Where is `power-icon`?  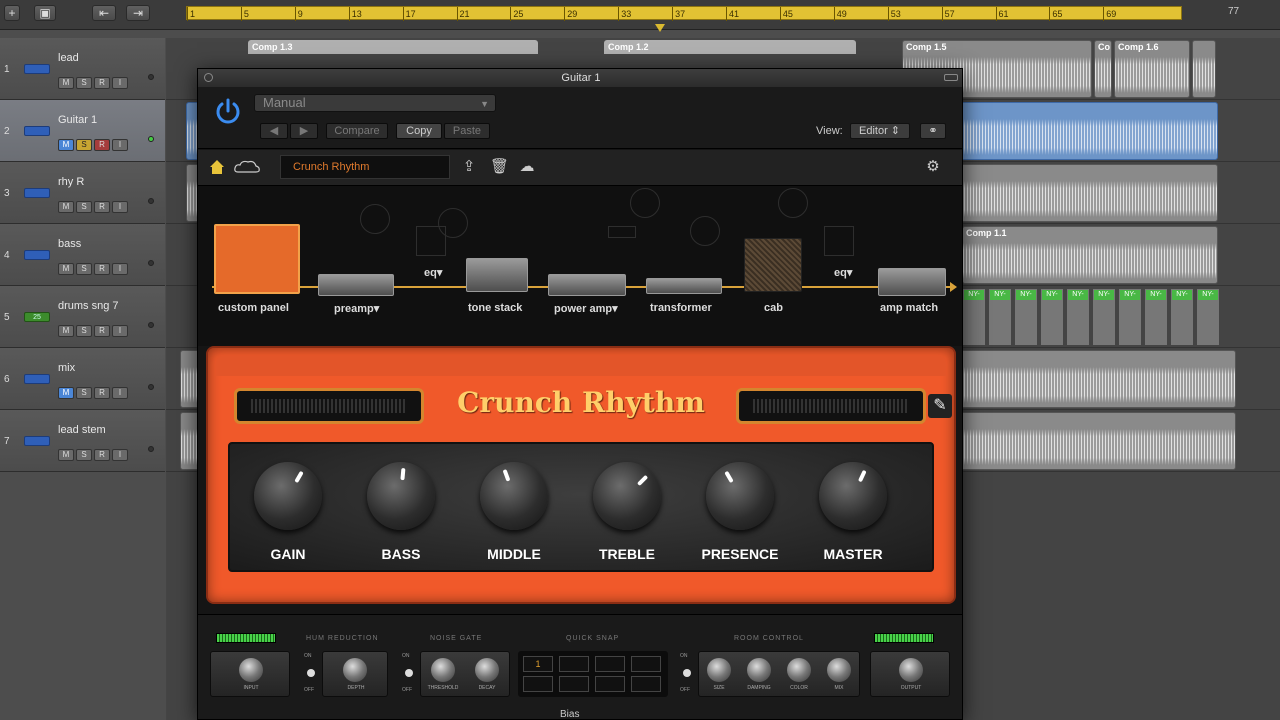 power-icon is located at coordinates (228, 111).